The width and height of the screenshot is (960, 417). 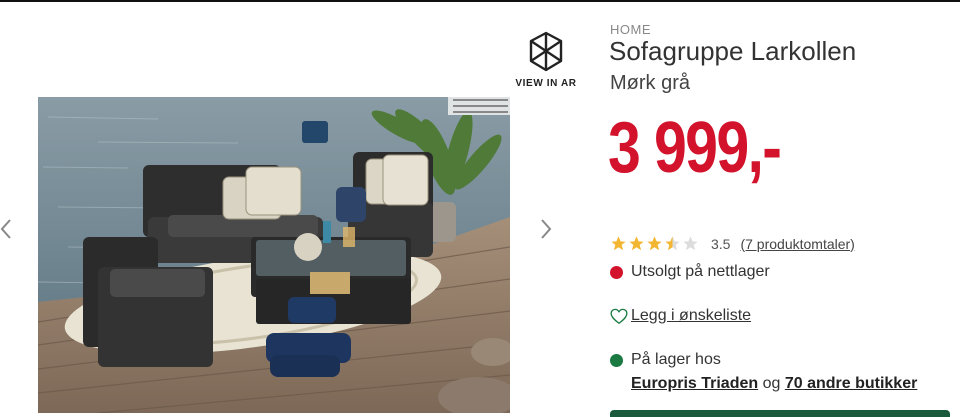 What do you see at coordinates (732, 243) in the screenshot?
I see `rating-row: 3.5 (7 produktomtaler)` at bounding box center [732, 243].